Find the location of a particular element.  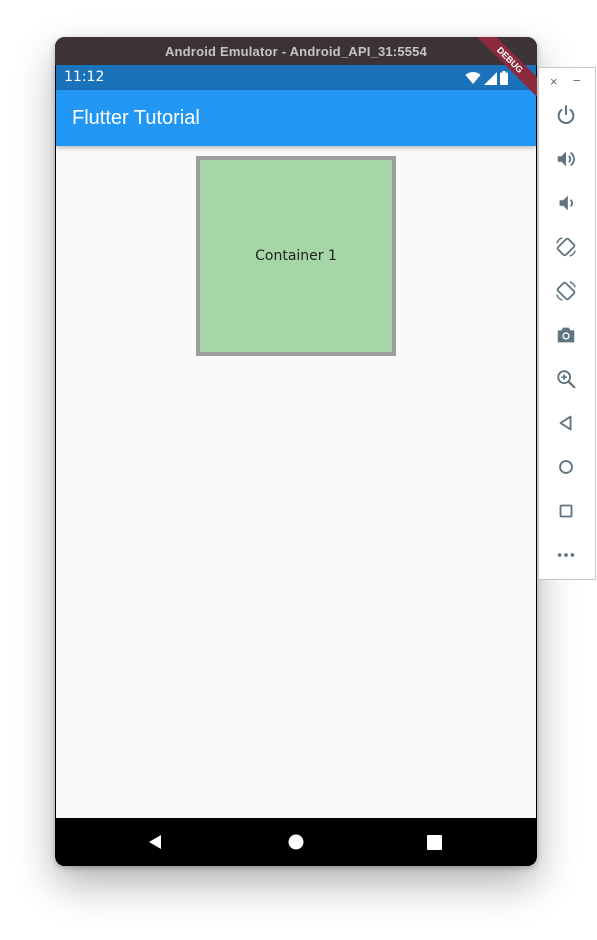

toolbar-back-button is located at coordinates (566, 423).